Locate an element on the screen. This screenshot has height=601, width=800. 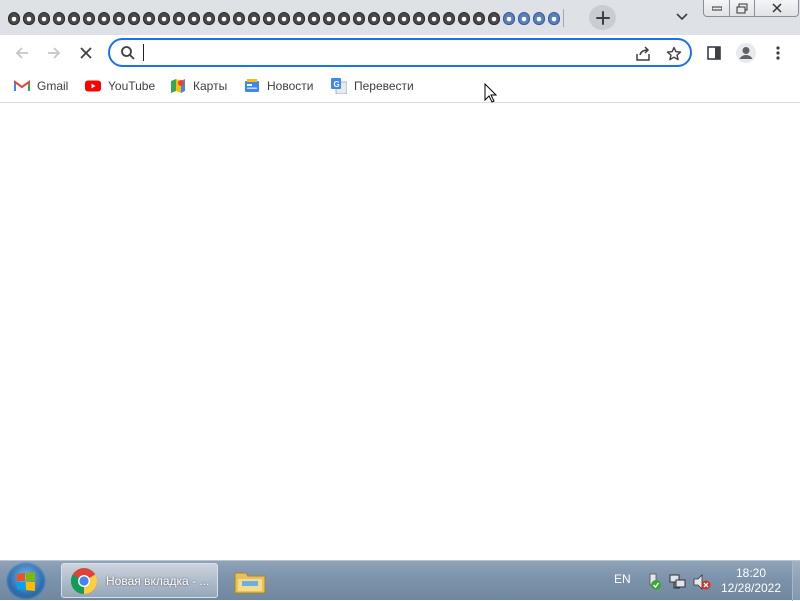
side-panel-button is located at coordinates (714, 53).